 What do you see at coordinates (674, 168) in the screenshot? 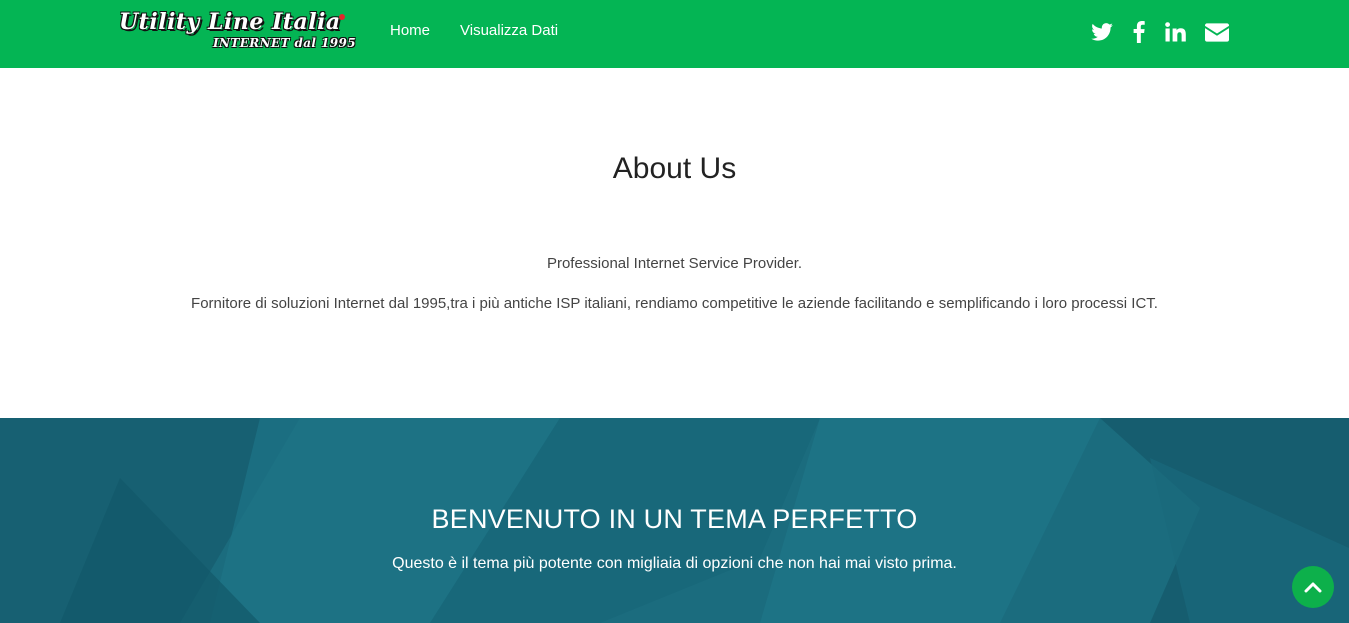
I see `about-title: About Us` at bounding box center [674, 168].